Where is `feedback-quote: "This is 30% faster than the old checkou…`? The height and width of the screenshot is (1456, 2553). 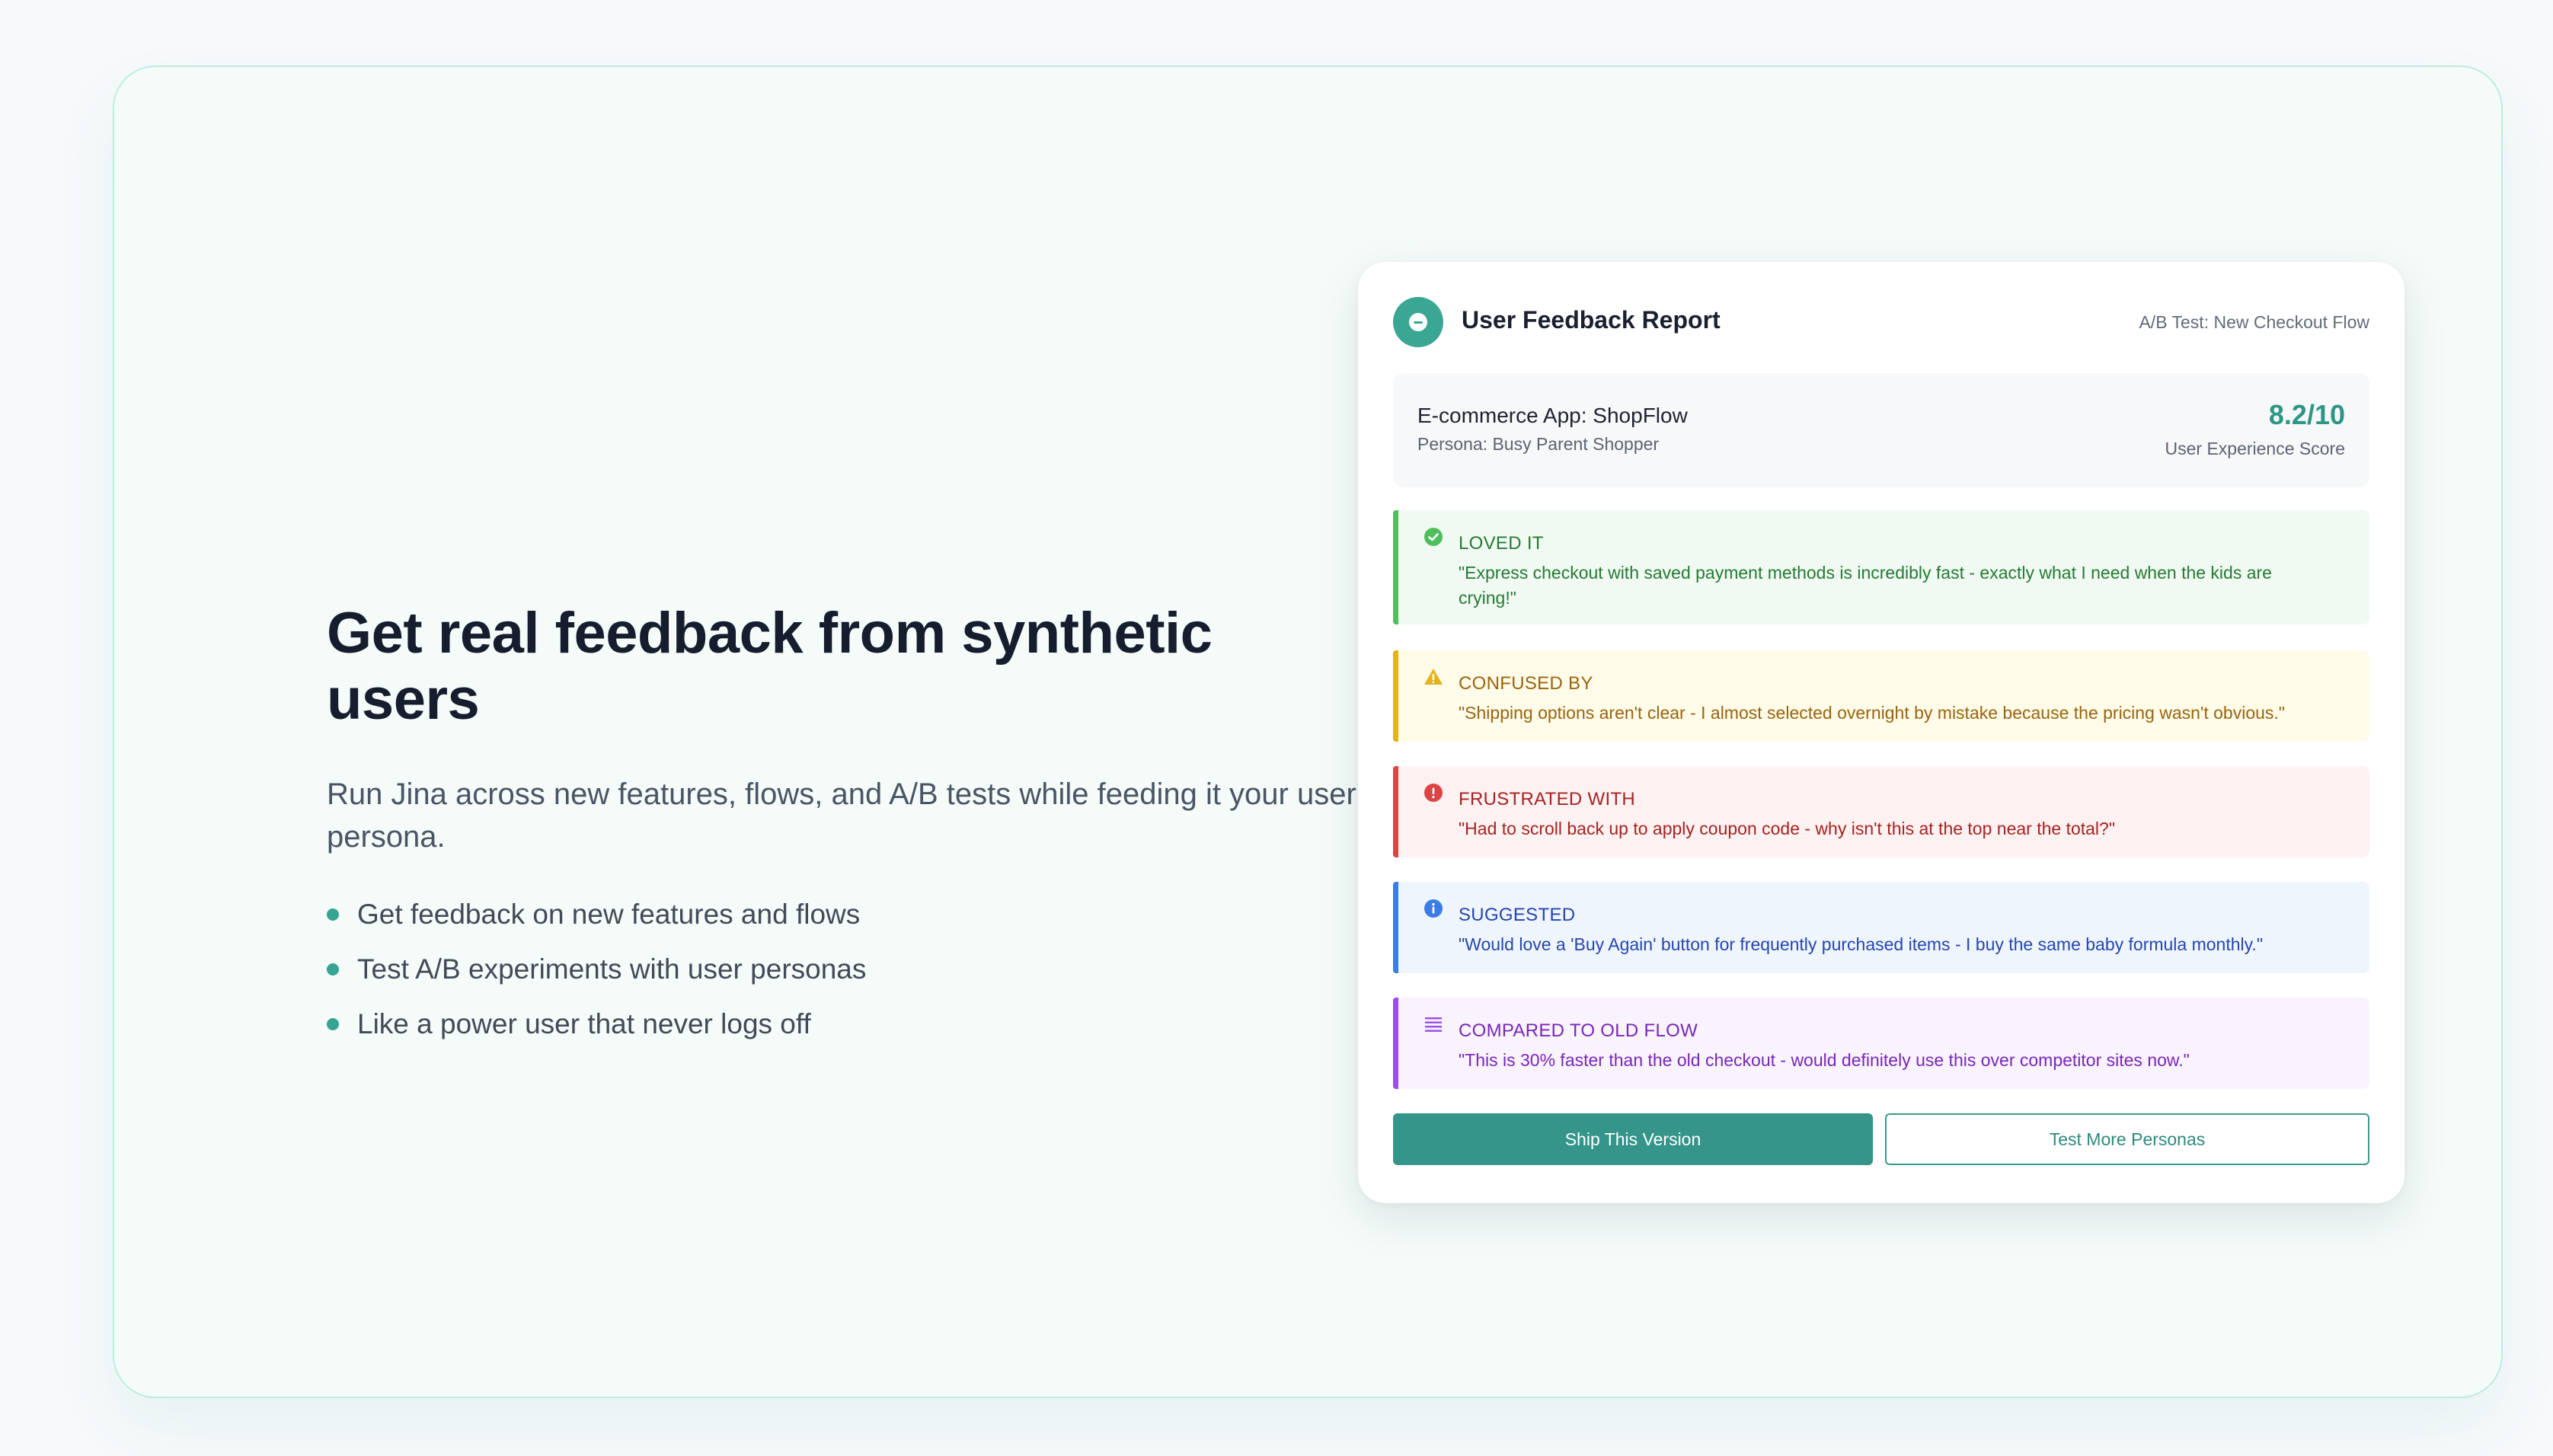
feedback-quote: "This is 30% faster than the old checkou… is located at coordinates (1825, 1060).